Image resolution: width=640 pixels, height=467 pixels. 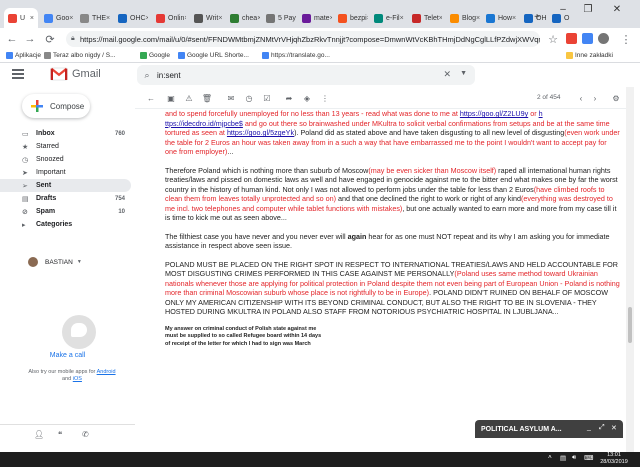 What do you see at coordinates (85, 434) in the screenshot?
I see `phone-icon: ✆` at bounding box center [85, 434].